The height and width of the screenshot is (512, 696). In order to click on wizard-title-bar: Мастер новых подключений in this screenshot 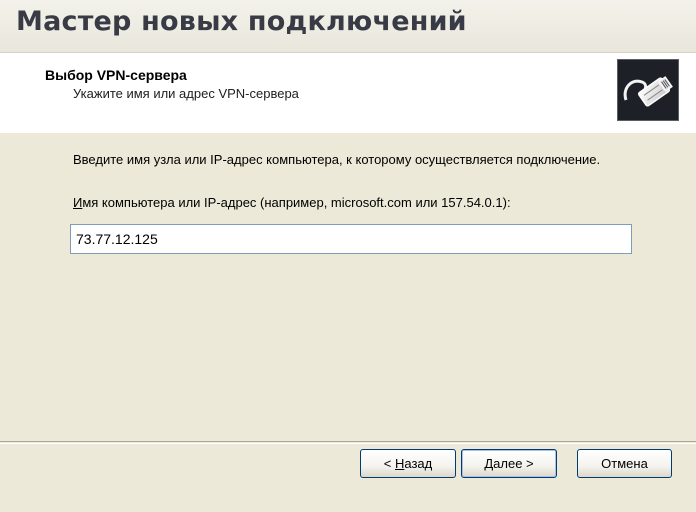, I will do `click(348, 26)`.